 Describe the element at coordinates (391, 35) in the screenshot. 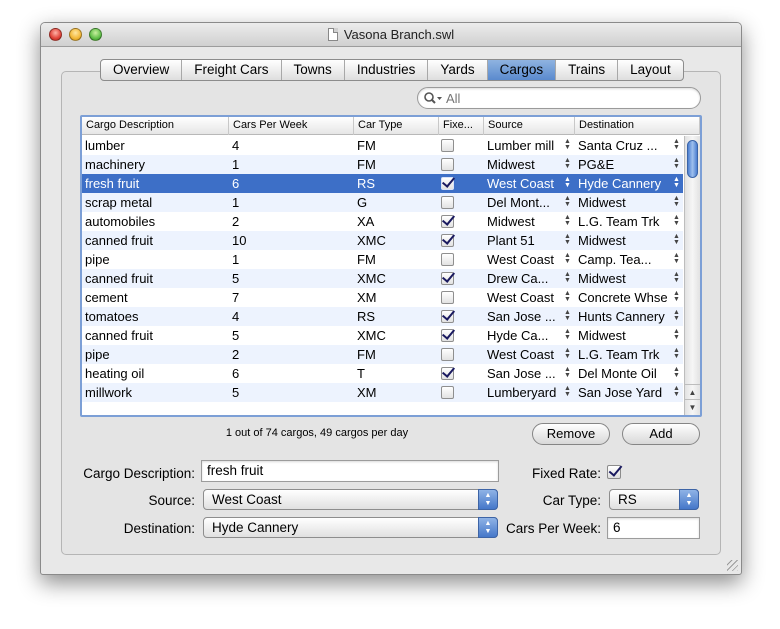

I see `title-bar: Vasona Branch.swl` at that location.